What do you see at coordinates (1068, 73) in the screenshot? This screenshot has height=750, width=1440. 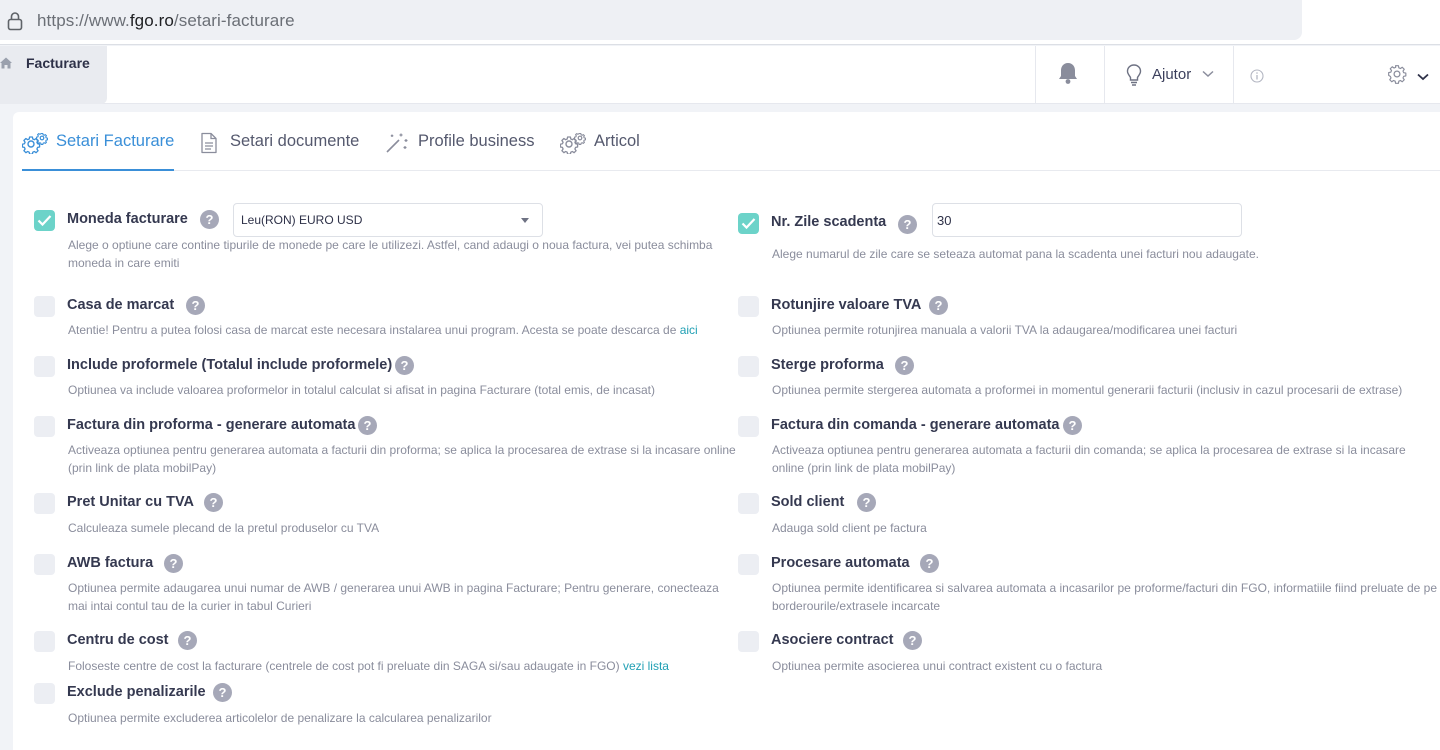 I see `bell-icon` at bounding box center [1068, 73].